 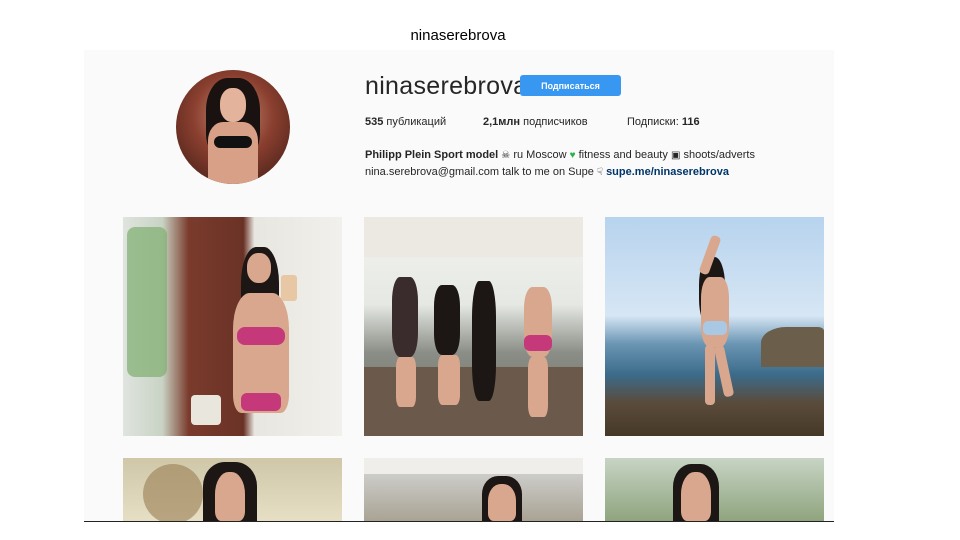 I want to click on camera-icon: ▣, so click(x=675, y=155).